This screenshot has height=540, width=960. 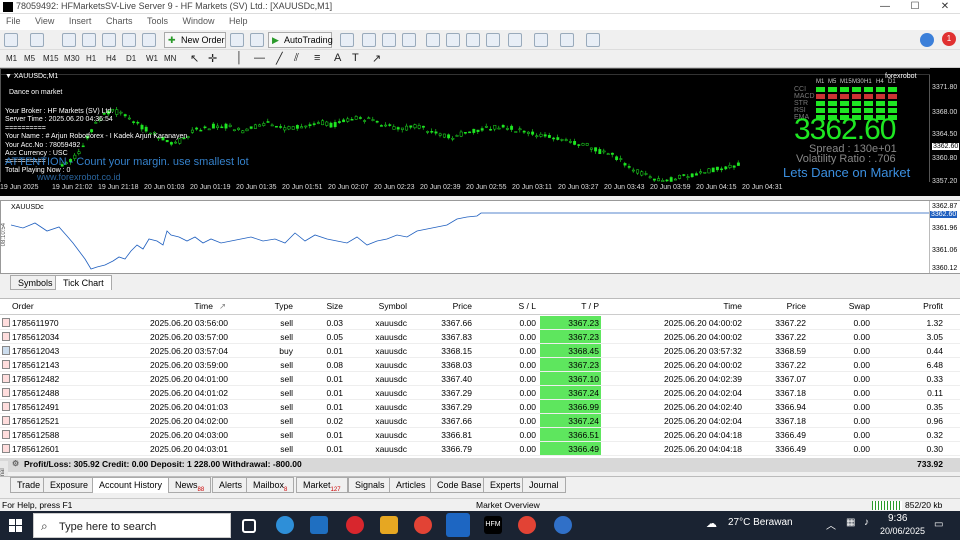 What do you see at coordinates (897, 518) in the screenshot?
I see `clock-time: 9:36` at bounding box center [897, 518].